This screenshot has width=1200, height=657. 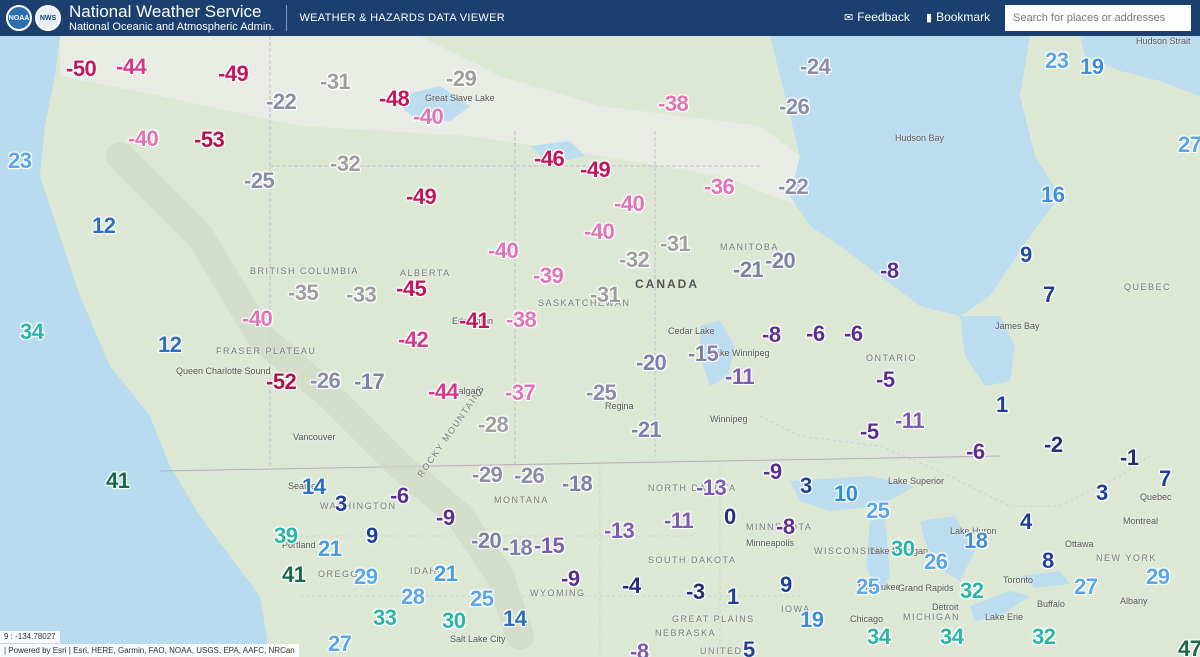 I want to click on temperature-label: 28, so click(x=413, y=597).